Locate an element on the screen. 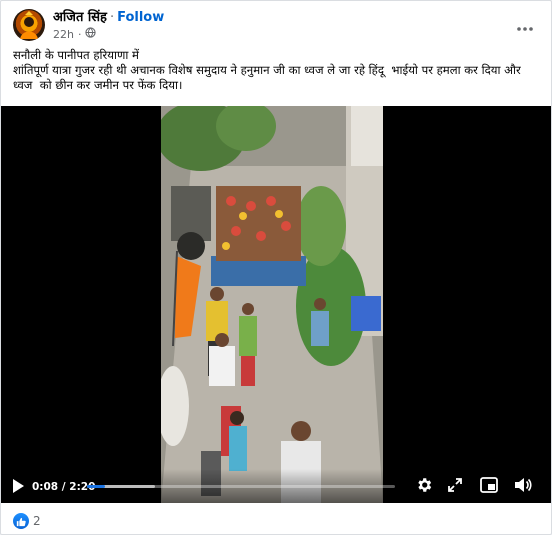  more-options-button is located at coordinates (525, 25).